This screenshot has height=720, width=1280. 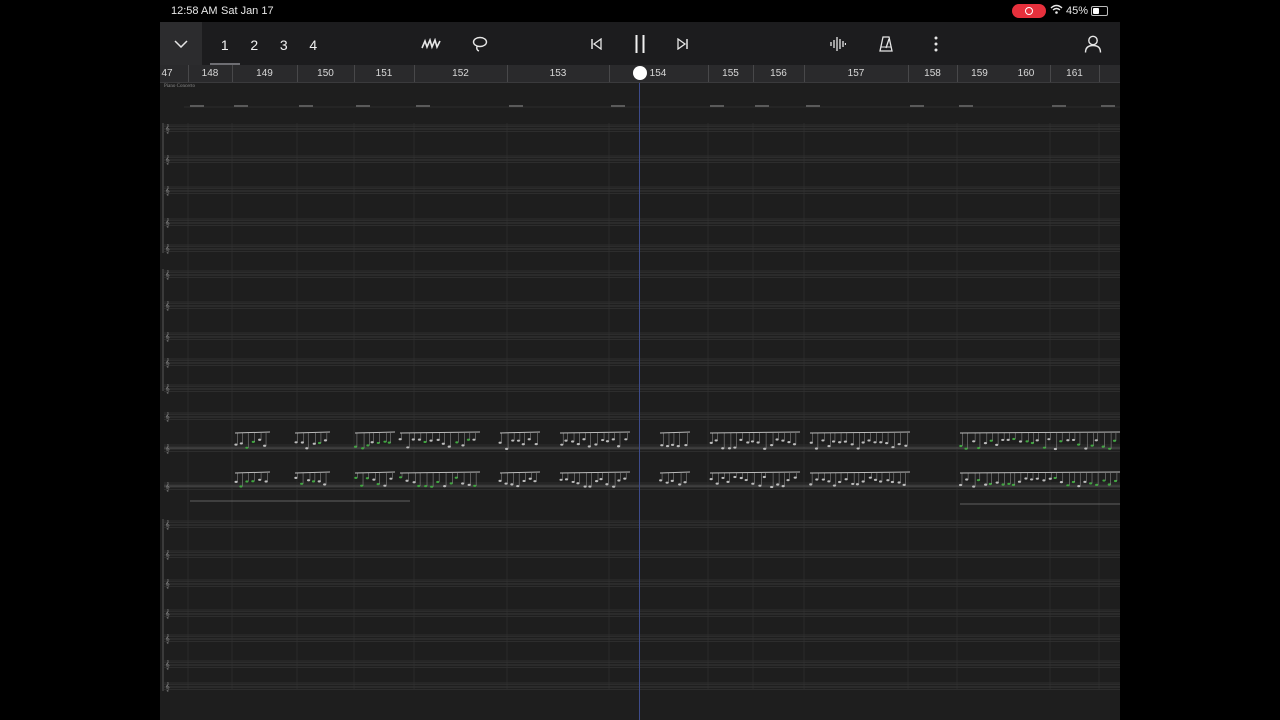 I want to click on measure-label-current: 154, so click(x=658, y=73).